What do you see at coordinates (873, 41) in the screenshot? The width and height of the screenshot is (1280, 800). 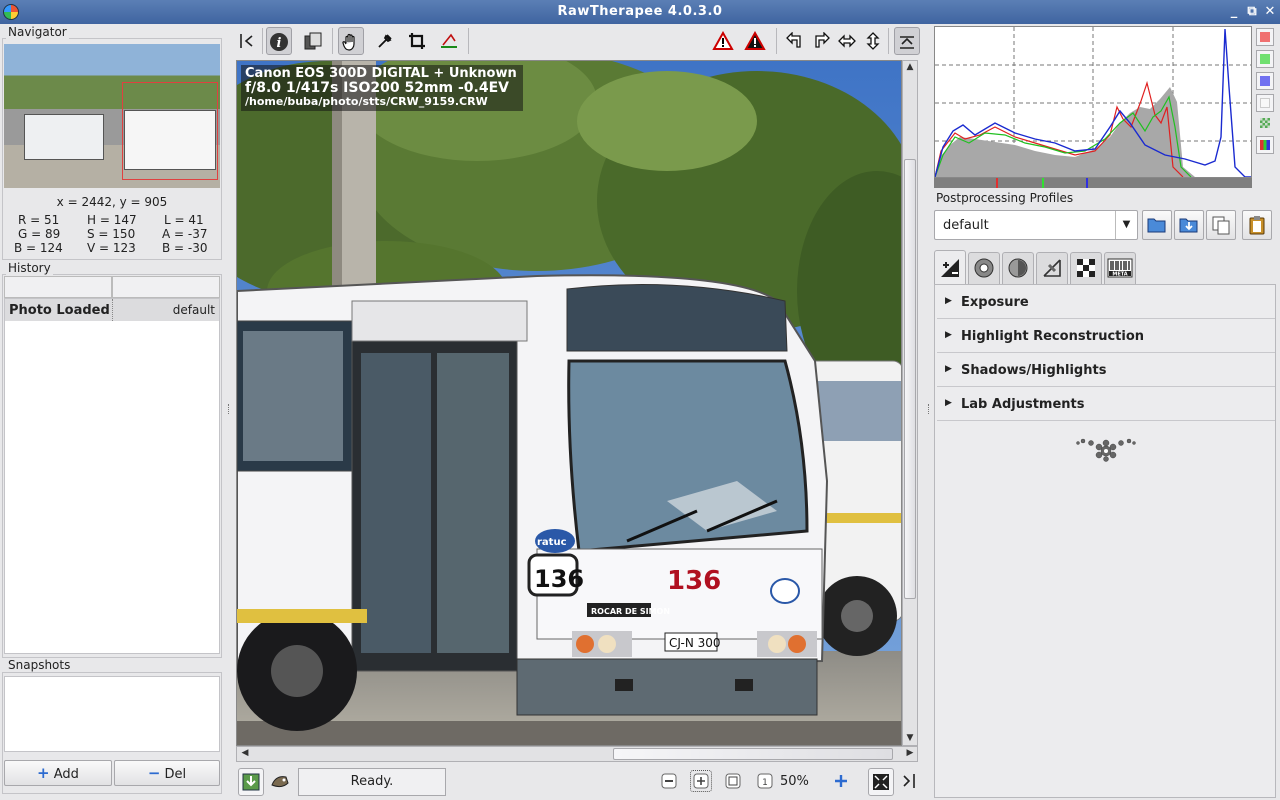 I see `flip-vertical-button` at bounding box center [873, 41].